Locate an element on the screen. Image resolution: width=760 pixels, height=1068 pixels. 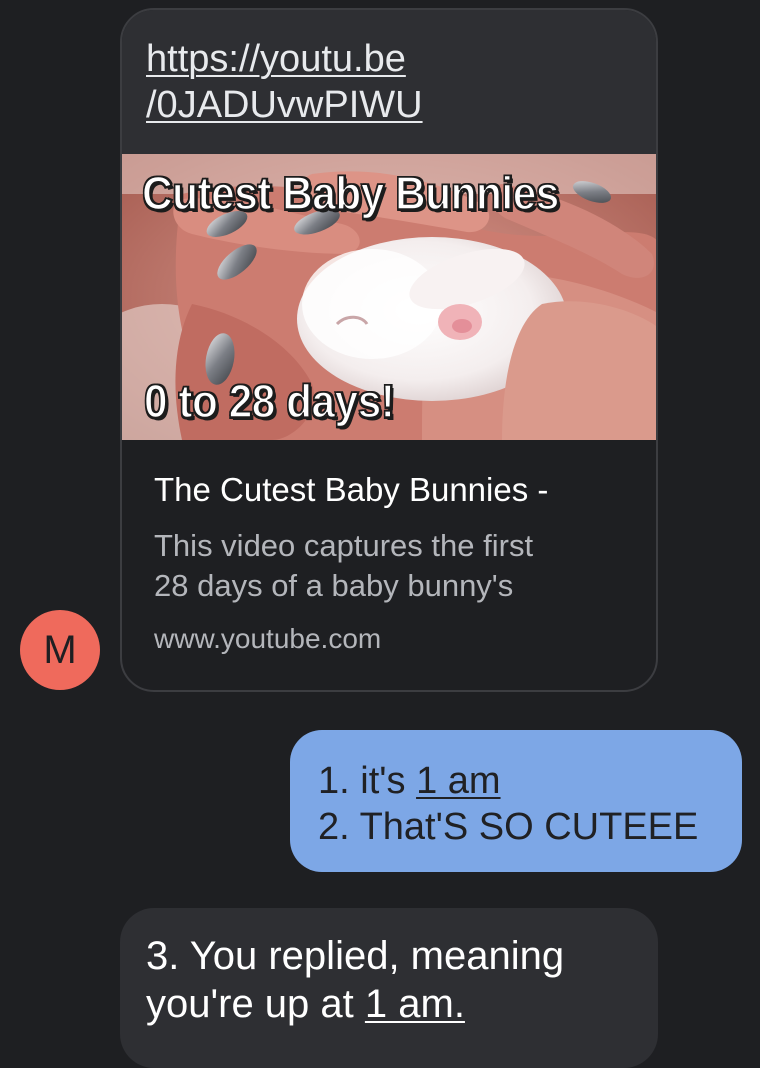
thumbnail-subtitle-text: 0 to 28 days! is located at coordinates (269, 401).